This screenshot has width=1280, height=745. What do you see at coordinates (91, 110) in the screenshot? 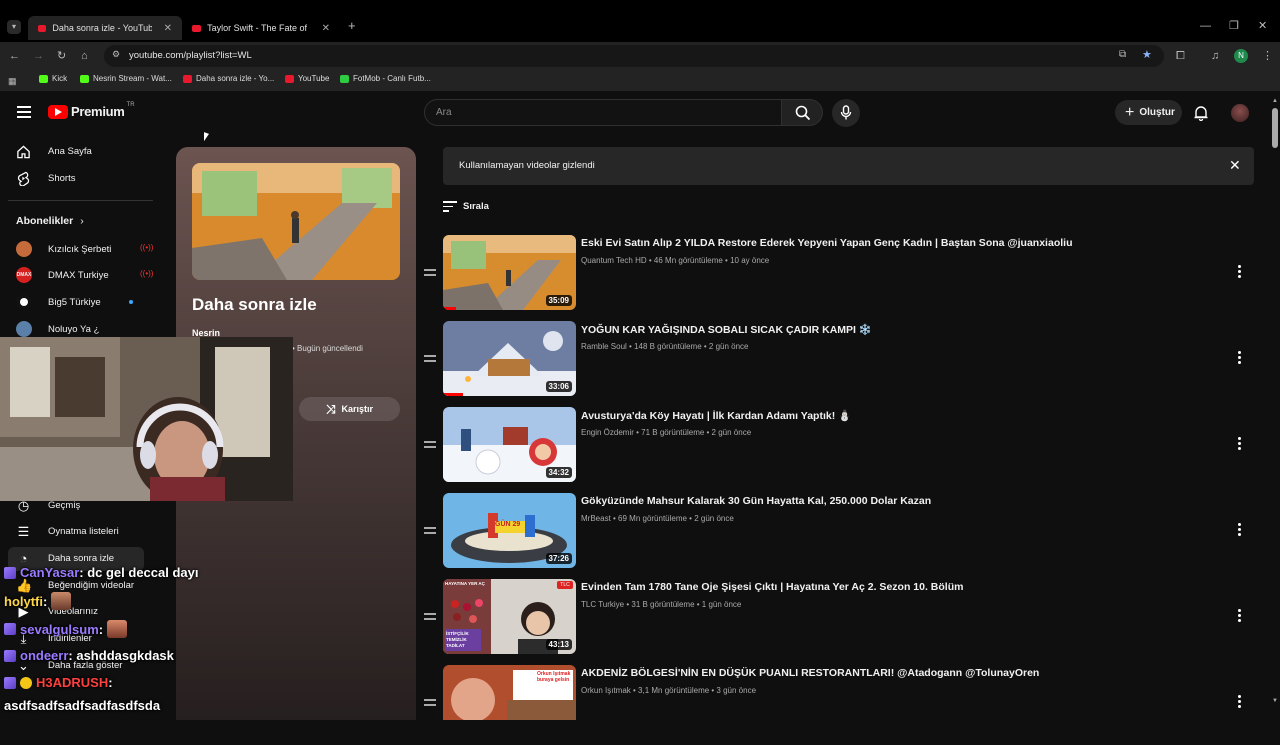
I see `youtube-premium-logo: Premium TR` at bounding box center [91, 110].